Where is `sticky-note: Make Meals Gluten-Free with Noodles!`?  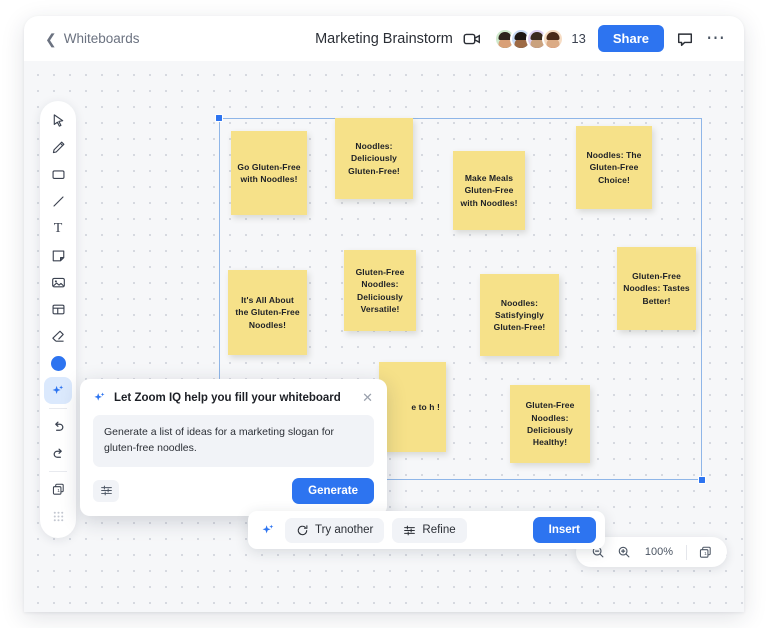 sticky-note: Make Meals Gluten-Free with Noodles! is located at coordinates (489, 190).